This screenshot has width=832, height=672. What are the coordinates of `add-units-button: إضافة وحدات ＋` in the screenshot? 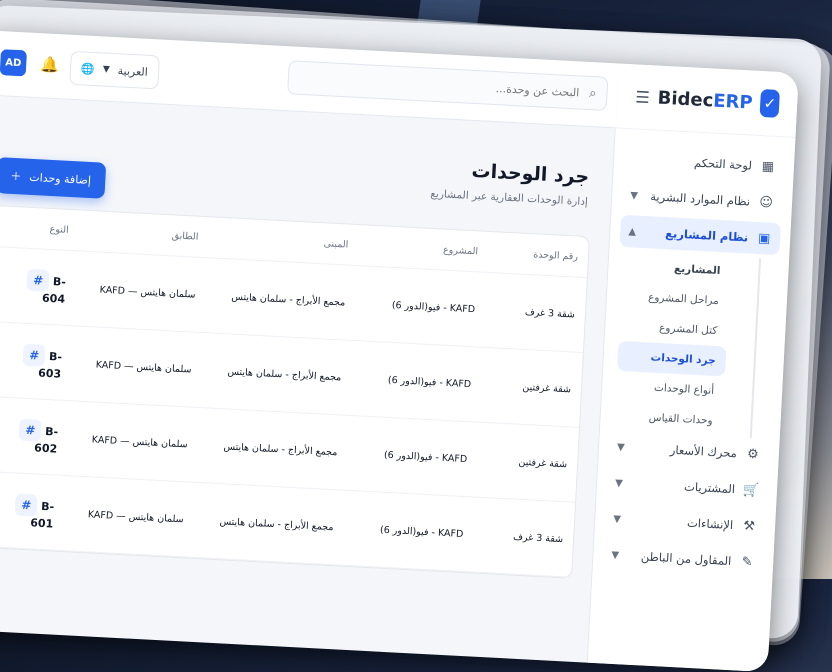 It's located at (53, 178).